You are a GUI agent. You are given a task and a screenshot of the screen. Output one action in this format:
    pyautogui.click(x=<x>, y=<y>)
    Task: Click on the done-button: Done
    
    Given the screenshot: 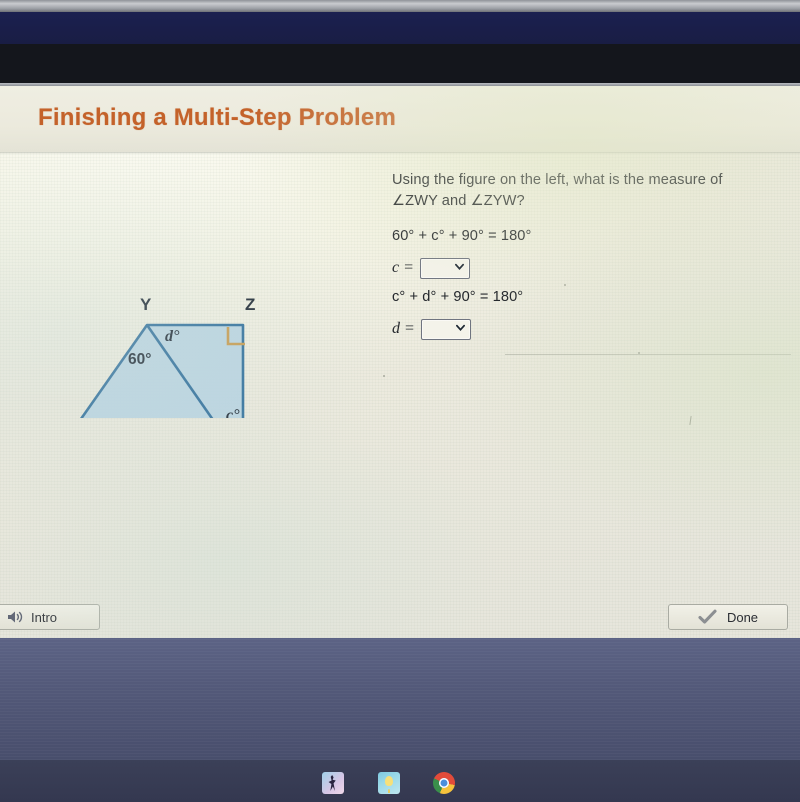 What is the action you would take?
    pyautogui.click(x=728, y=617)
    